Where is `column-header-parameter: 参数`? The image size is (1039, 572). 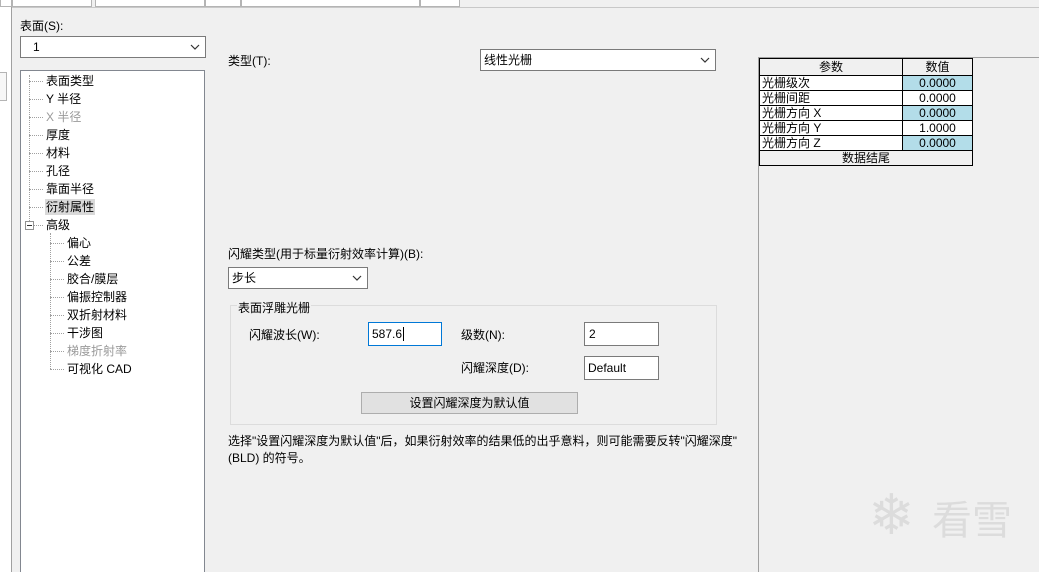
column-header-parameter: 参数 is located at coordinates (831, 67).